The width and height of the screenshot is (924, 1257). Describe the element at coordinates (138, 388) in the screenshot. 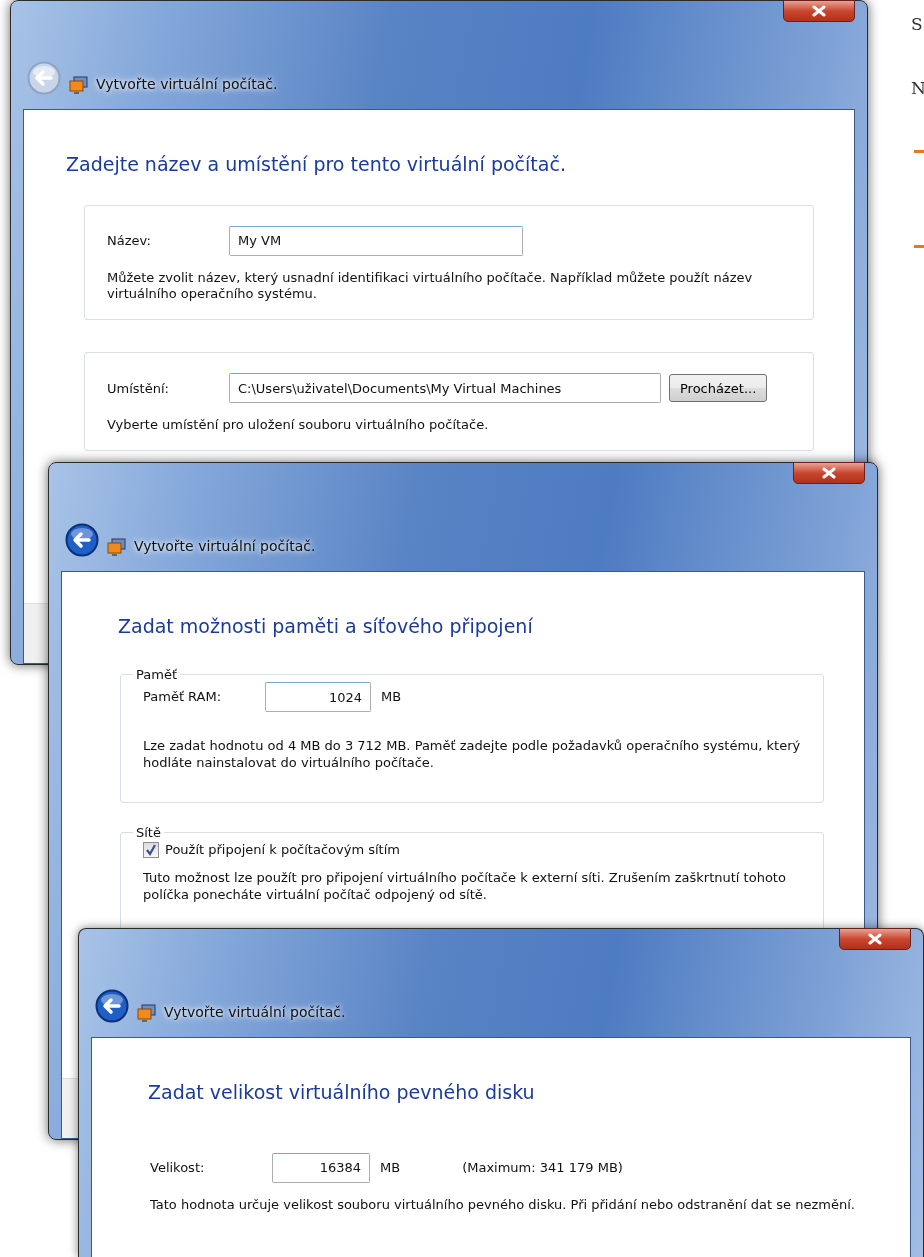

I see `field-label: Umístění:` at that location.